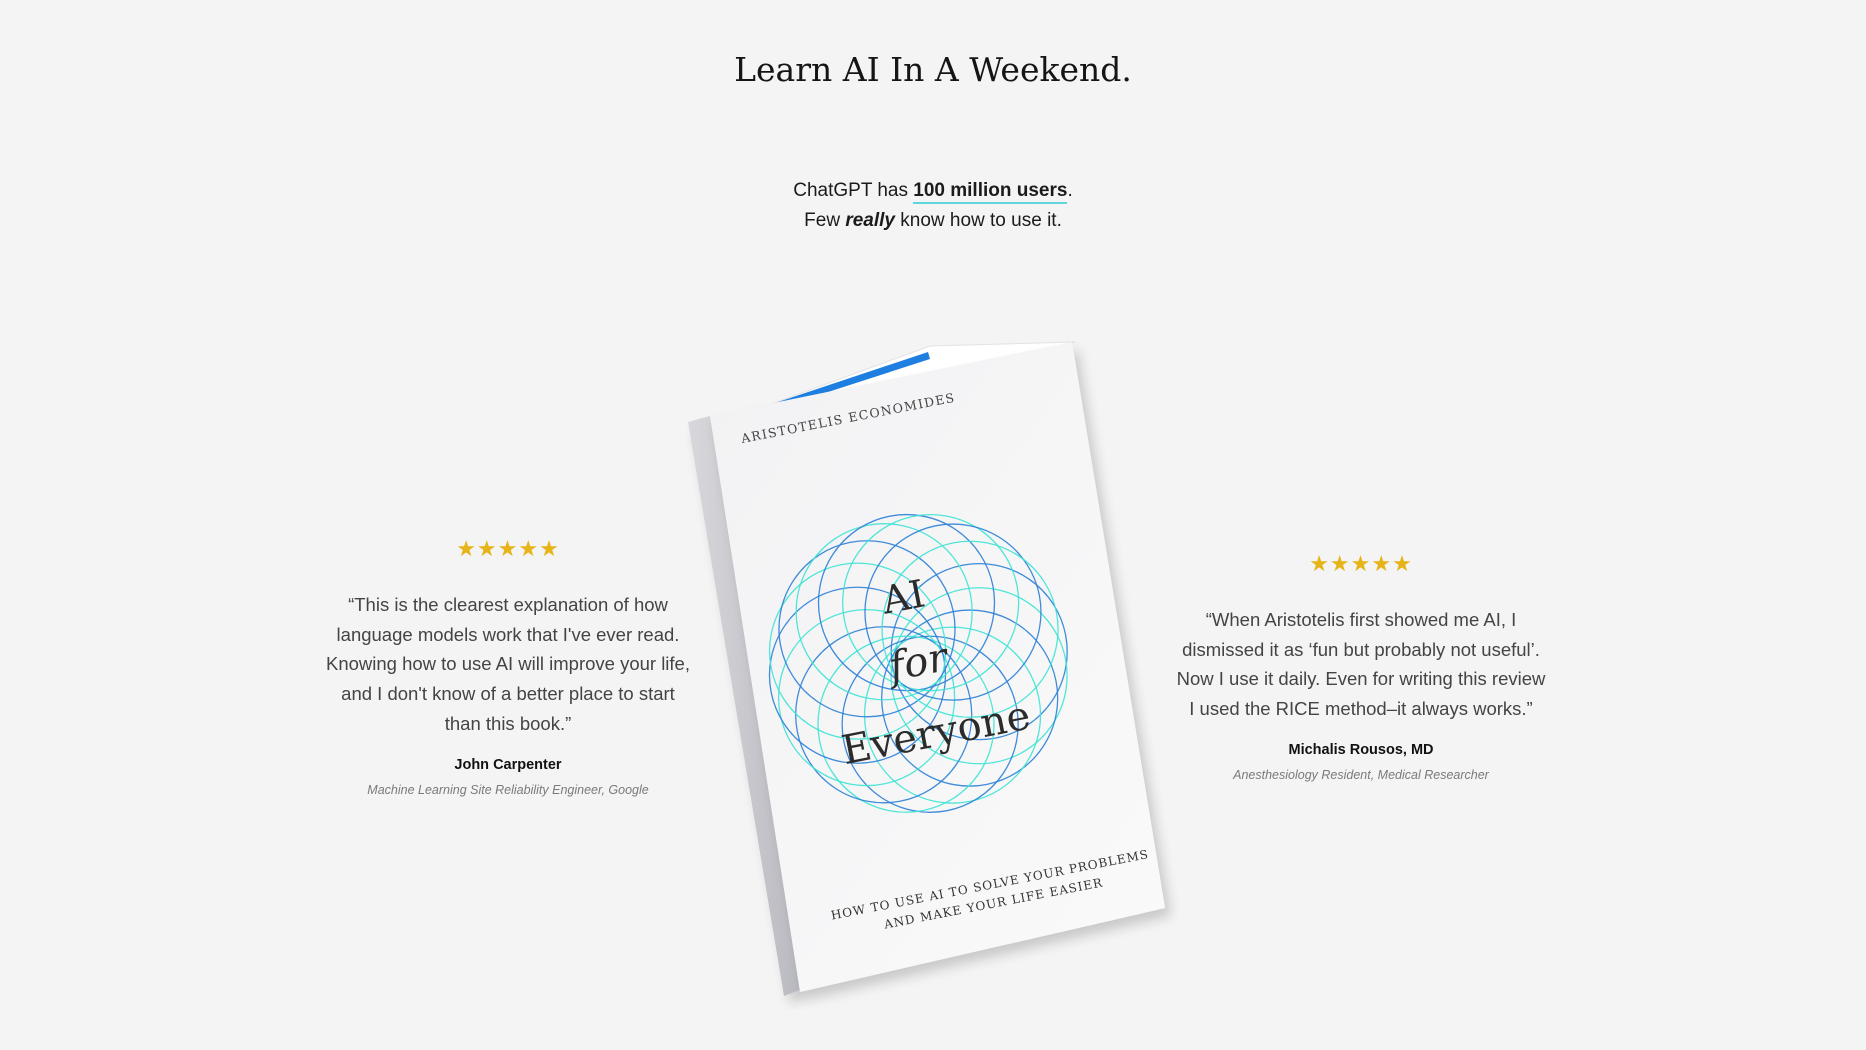 This screenshot has width=1866, height=1050. What do you see at coordinates (870, 220) in the screenshot?
I see `really-emphasis: really` at bounding box center [870, 220].